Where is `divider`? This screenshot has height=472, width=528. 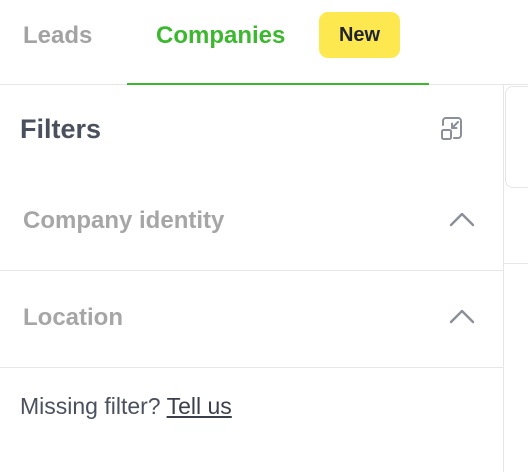
divider is located at coordinates (516, 263).